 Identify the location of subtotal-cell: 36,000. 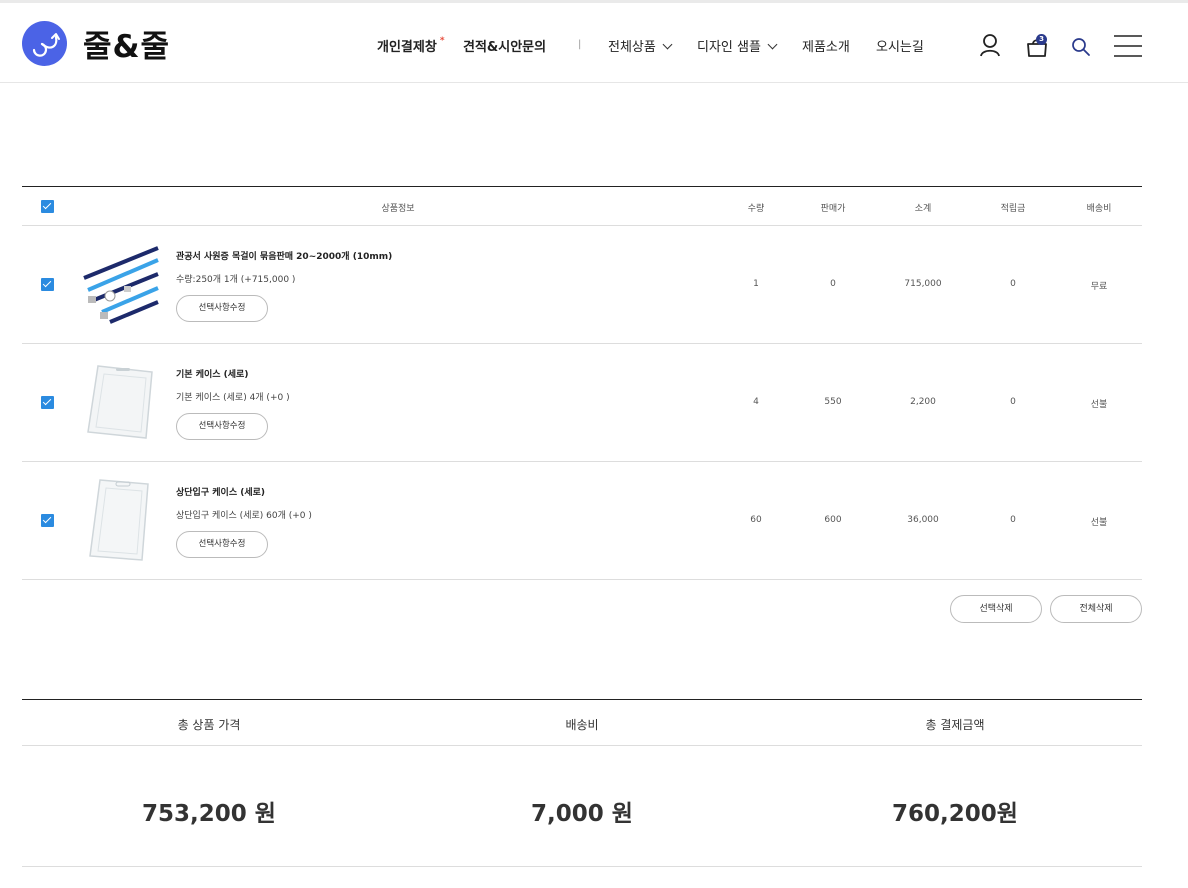
(923, 520).